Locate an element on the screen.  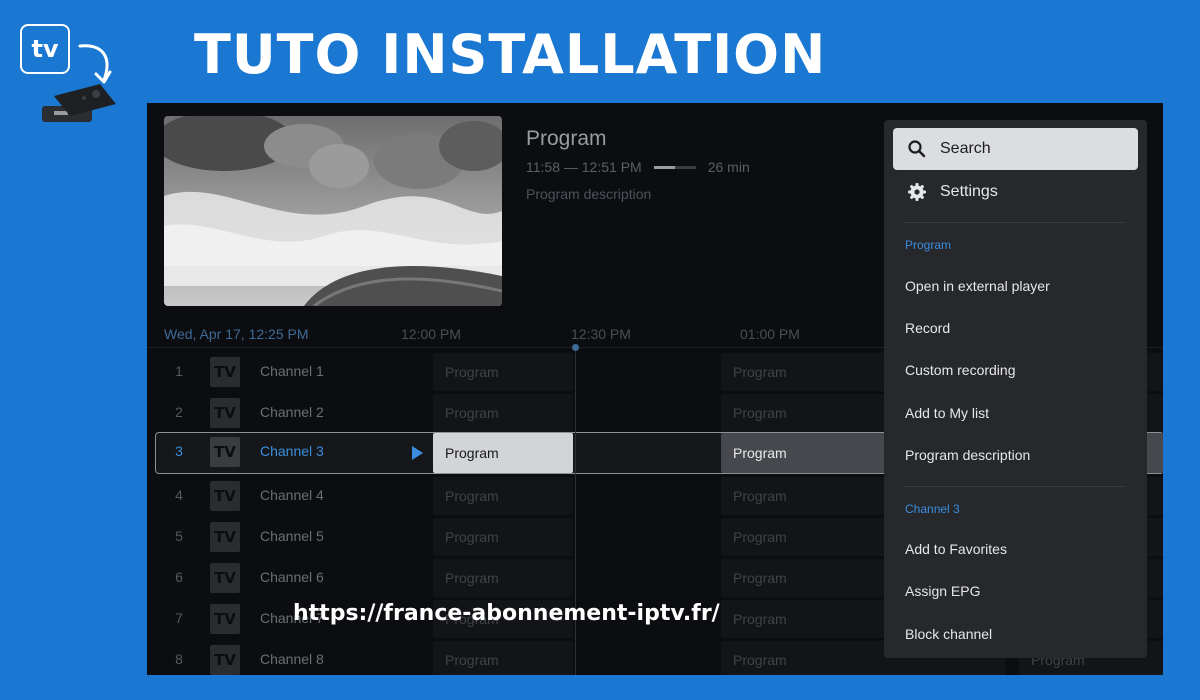
program-progress-bar is located at coordinates (674, 167).